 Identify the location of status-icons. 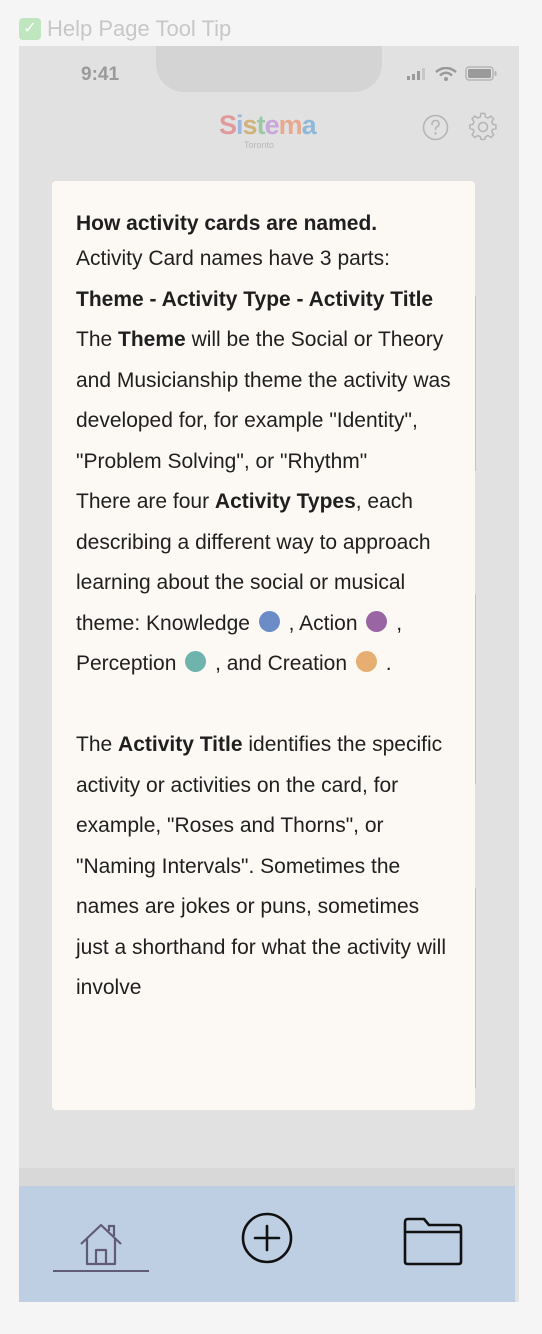
(452, 73).